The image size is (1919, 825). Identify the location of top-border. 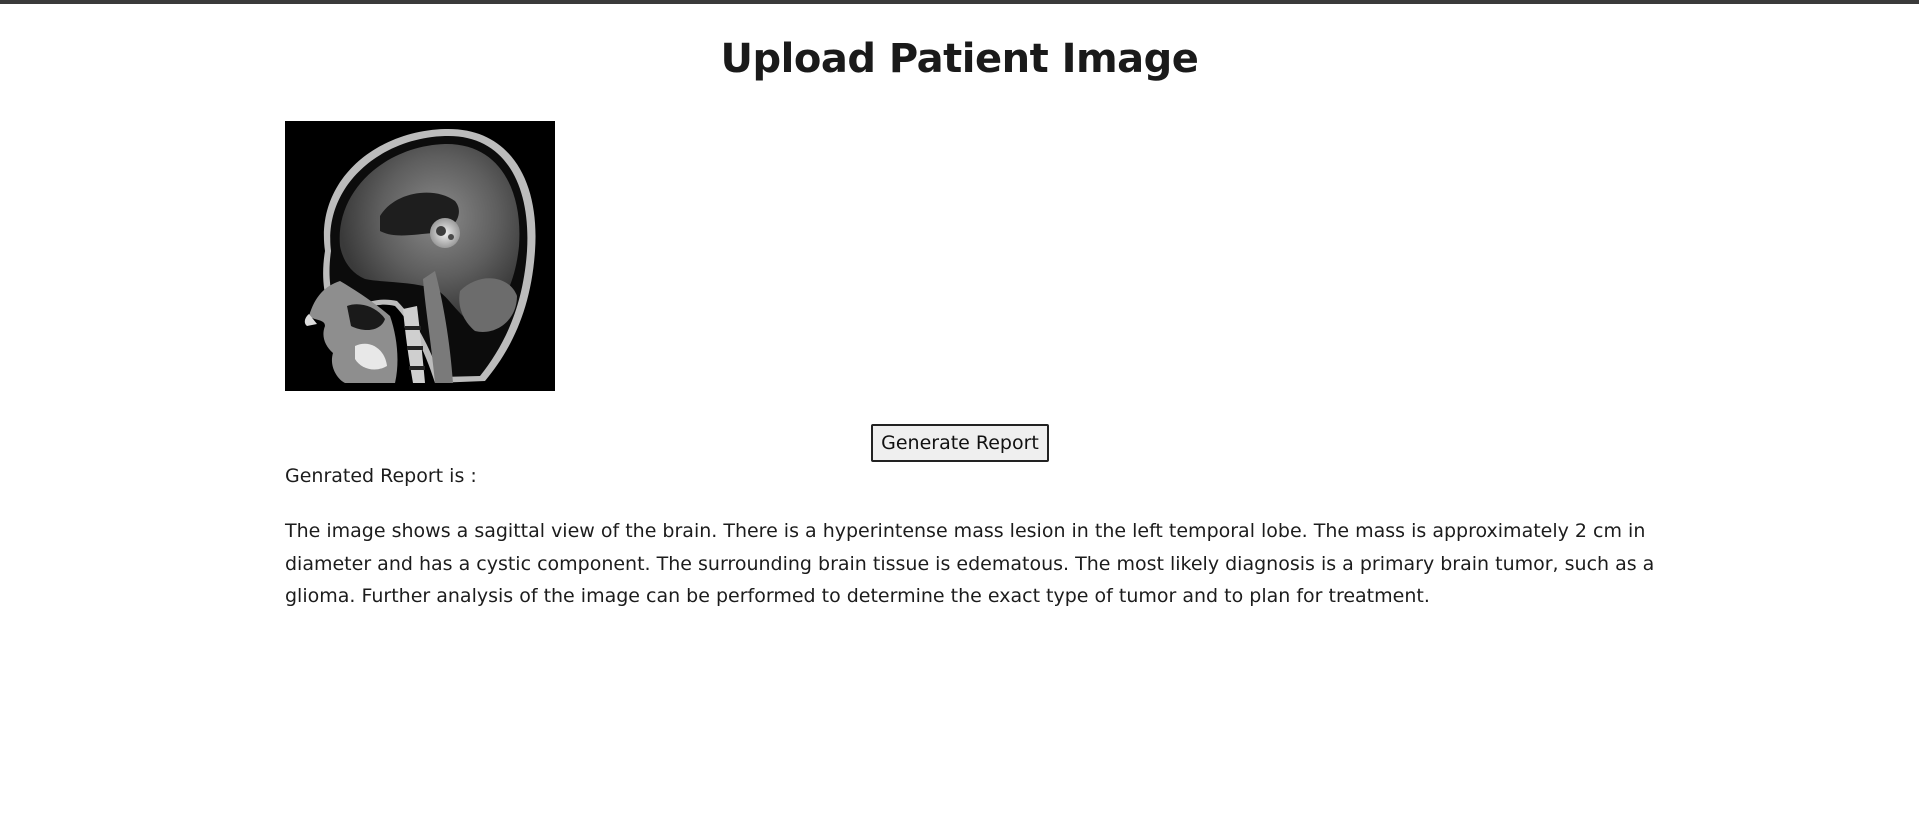
(959, 2).